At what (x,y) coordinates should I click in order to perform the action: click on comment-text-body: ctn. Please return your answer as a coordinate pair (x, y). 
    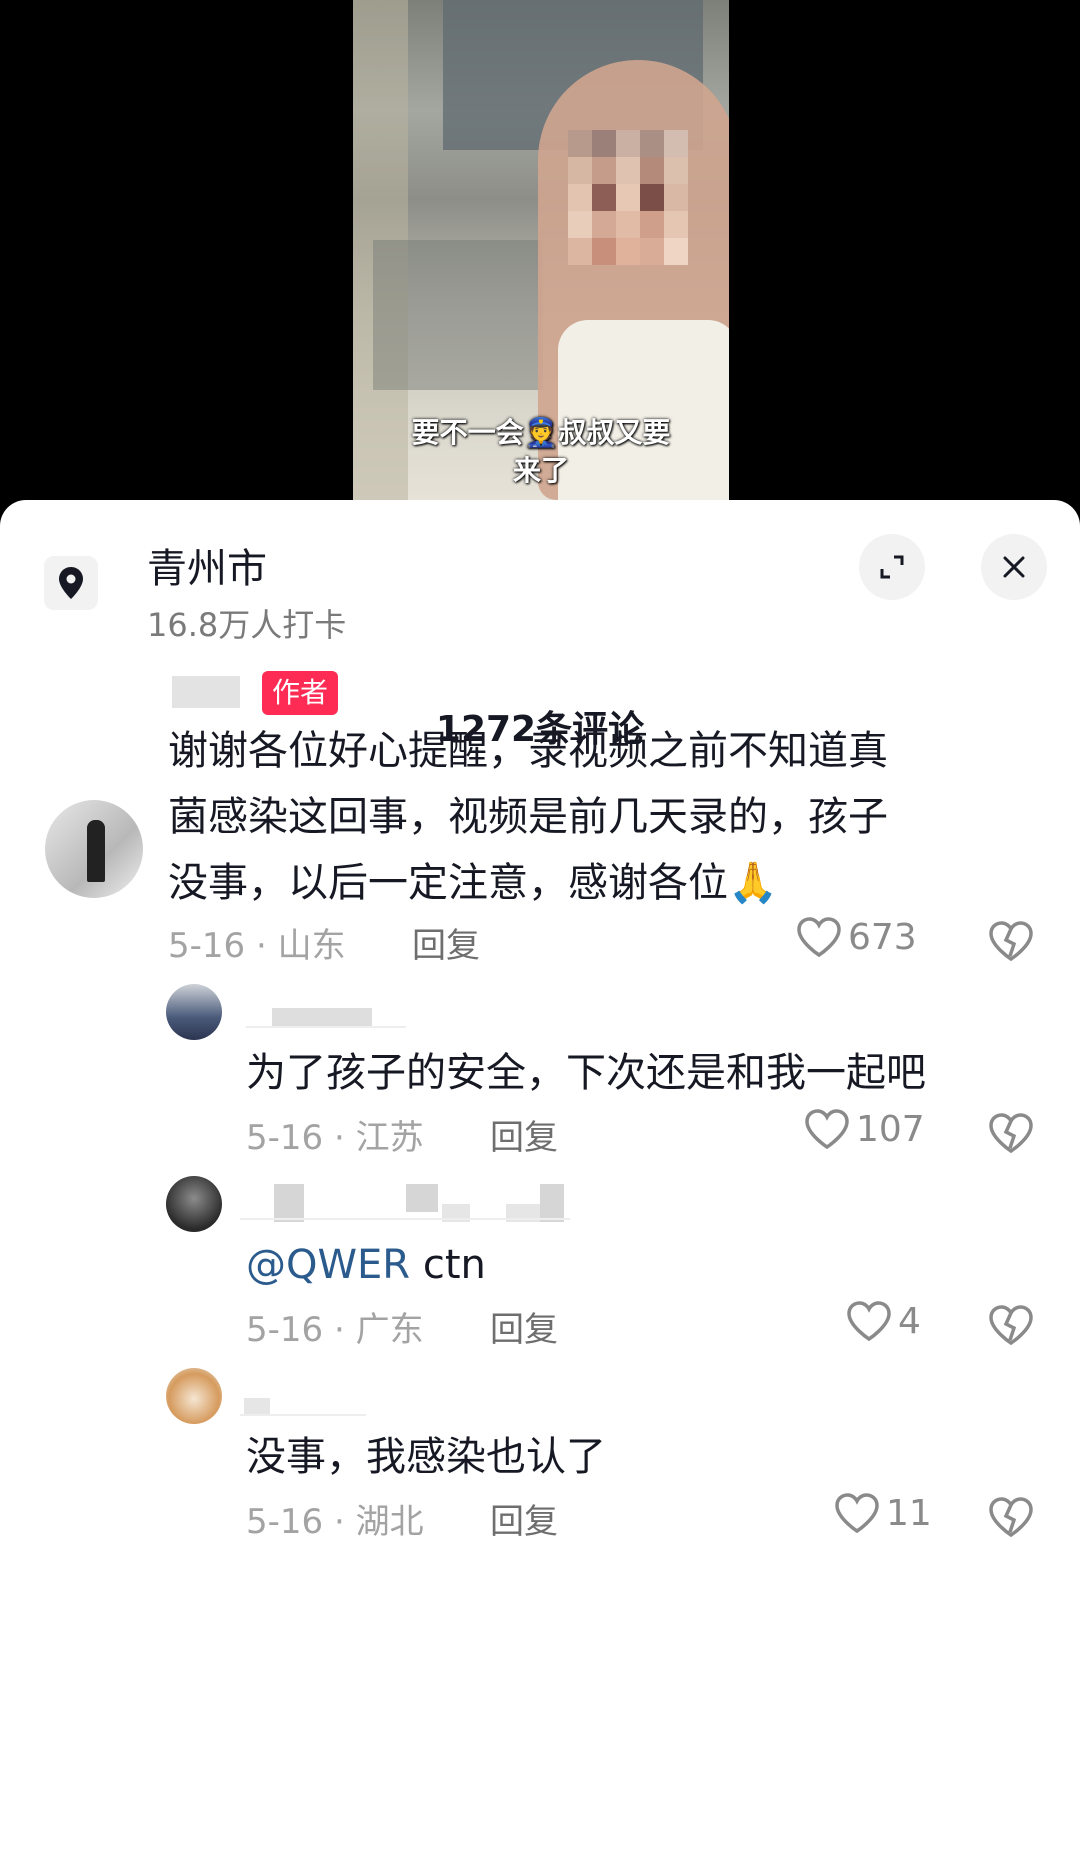
    Looking at the image, I should click on (448, 1265).